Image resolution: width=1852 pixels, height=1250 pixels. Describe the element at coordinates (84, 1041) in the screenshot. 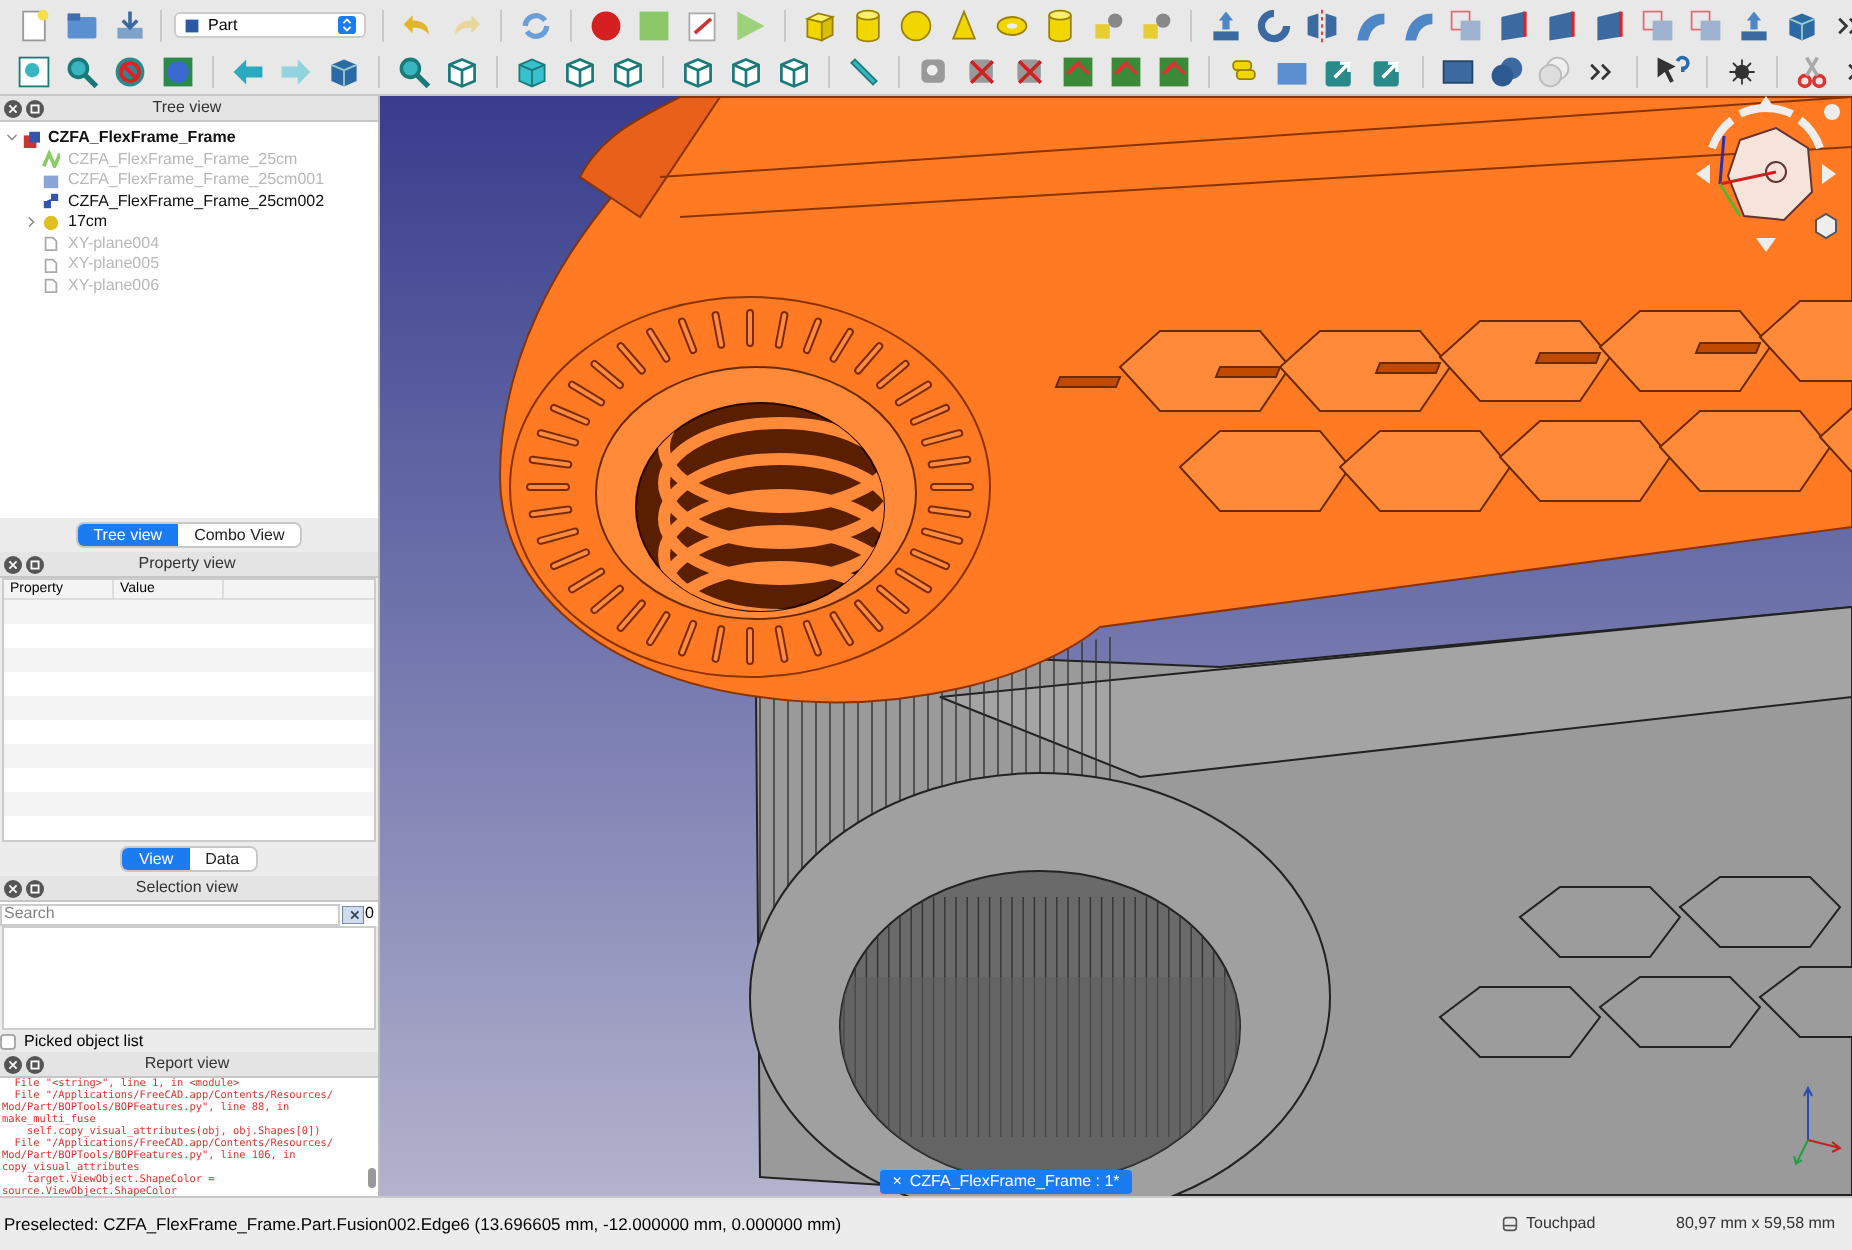

I see `checkbox-label: Picked object list` at that location.